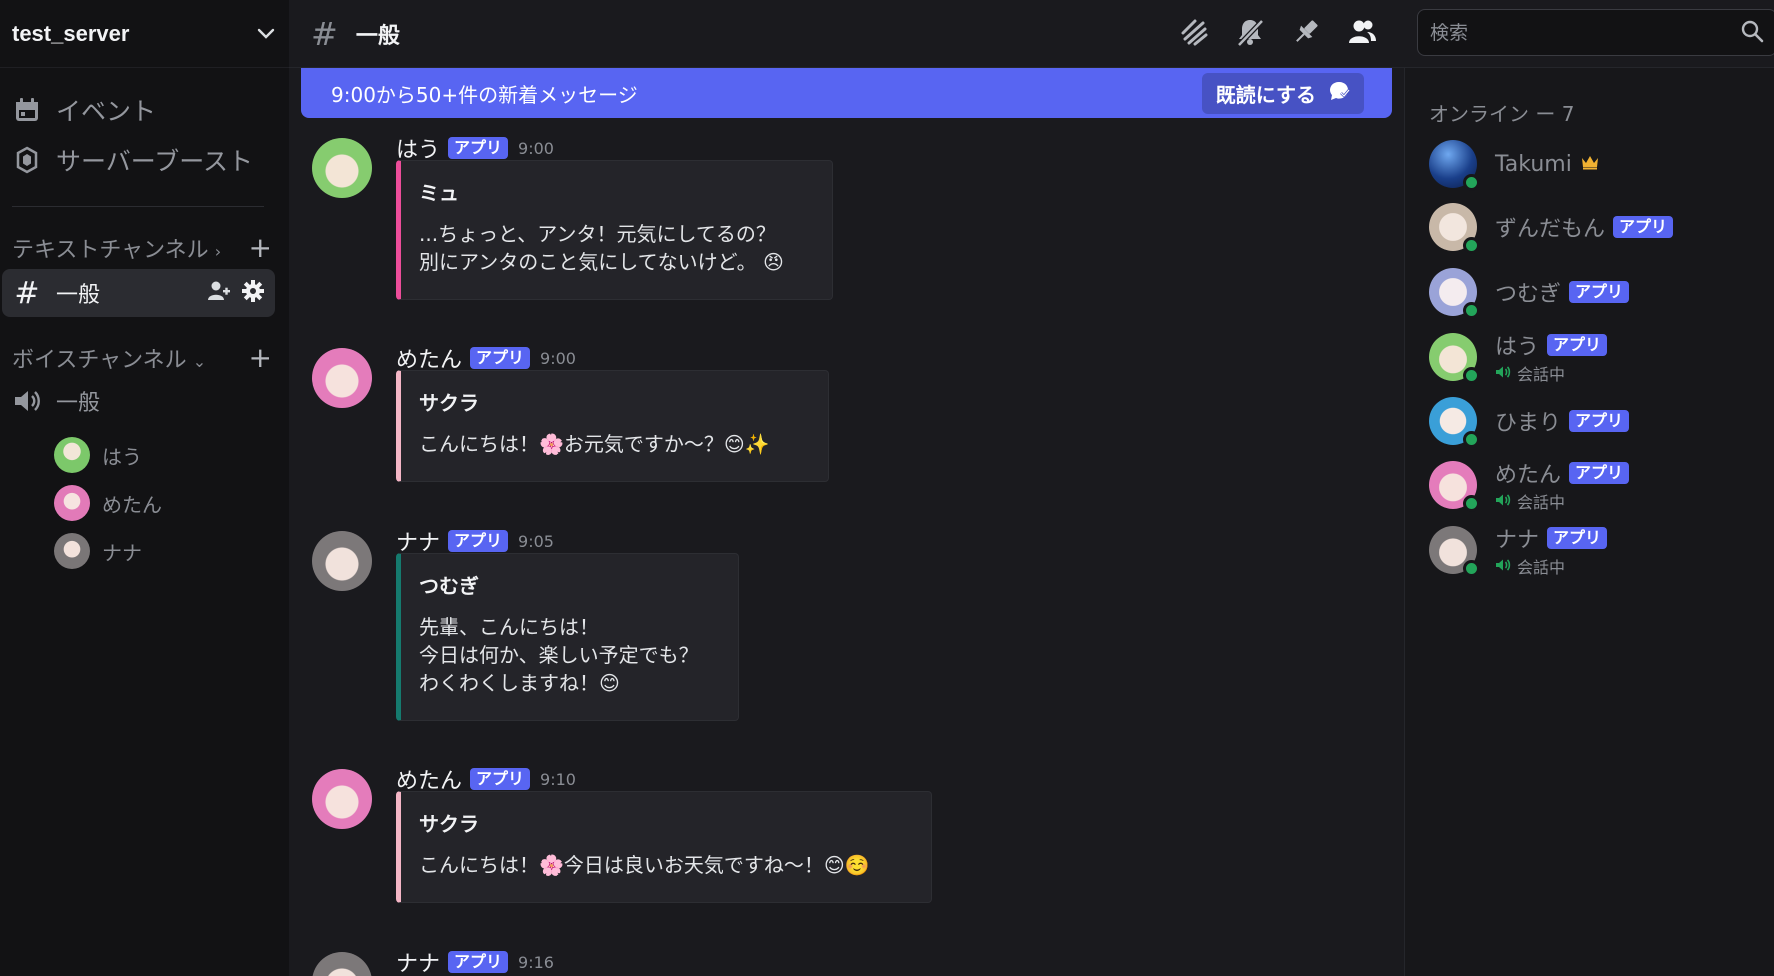 Image resolution: width=1774 pixels, height=976 pixels. I want to click on message-embed: サクラ こんにちは！🌸お元気ですか～？😊✨, so click(612, 426).